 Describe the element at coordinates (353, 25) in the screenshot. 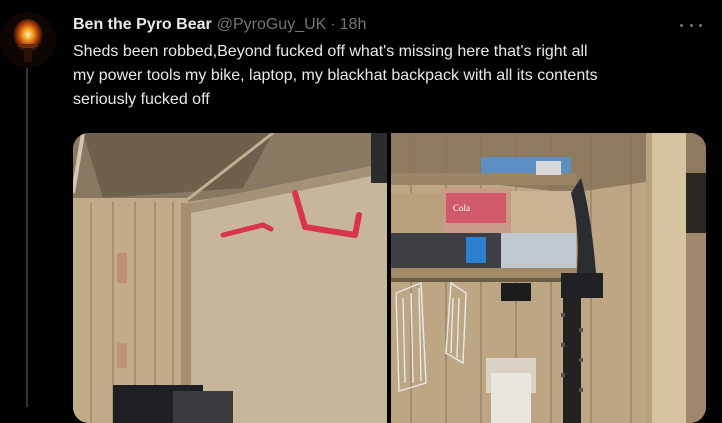

I see `timestamp: 18h` at that location.